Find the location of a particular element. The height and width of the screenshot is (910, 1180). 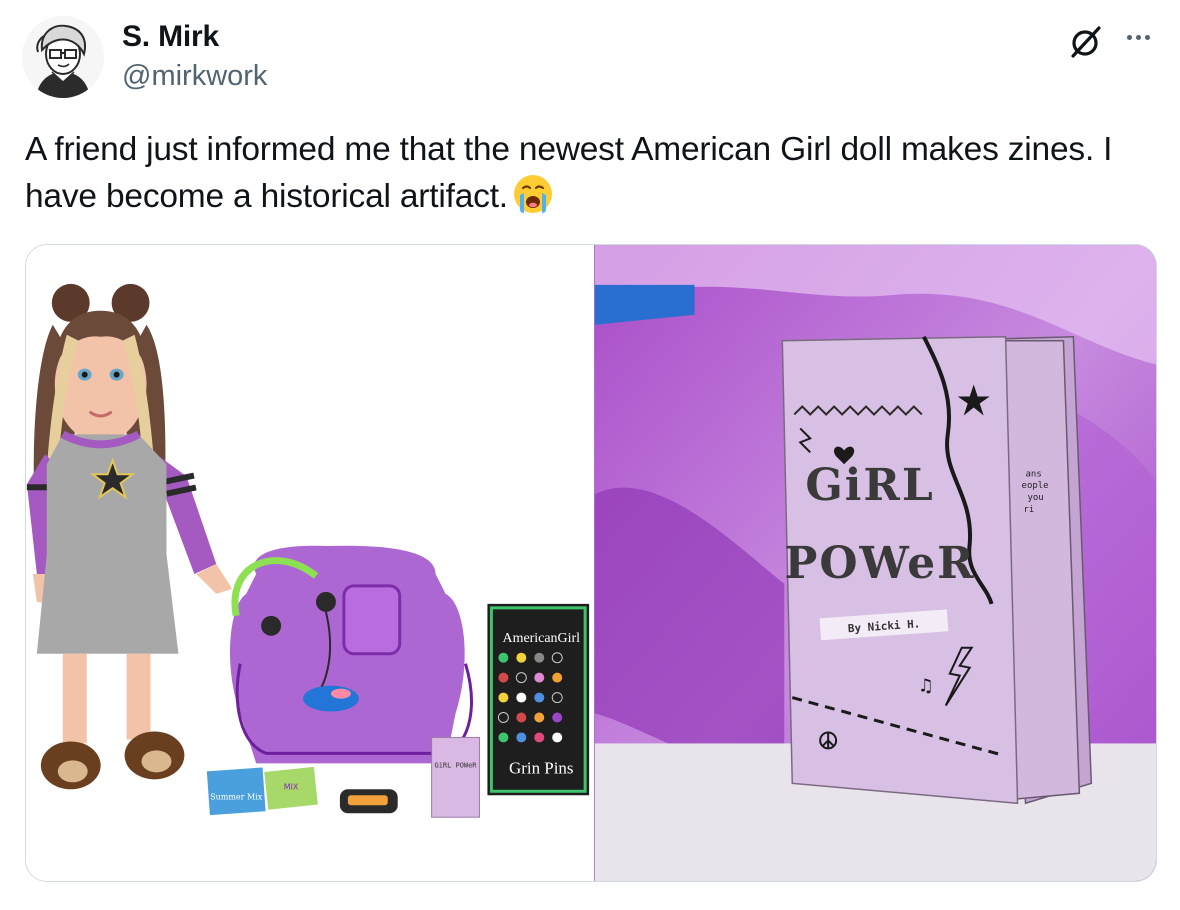

author-handle: @mirkwork is located at coordinates (194, 76).